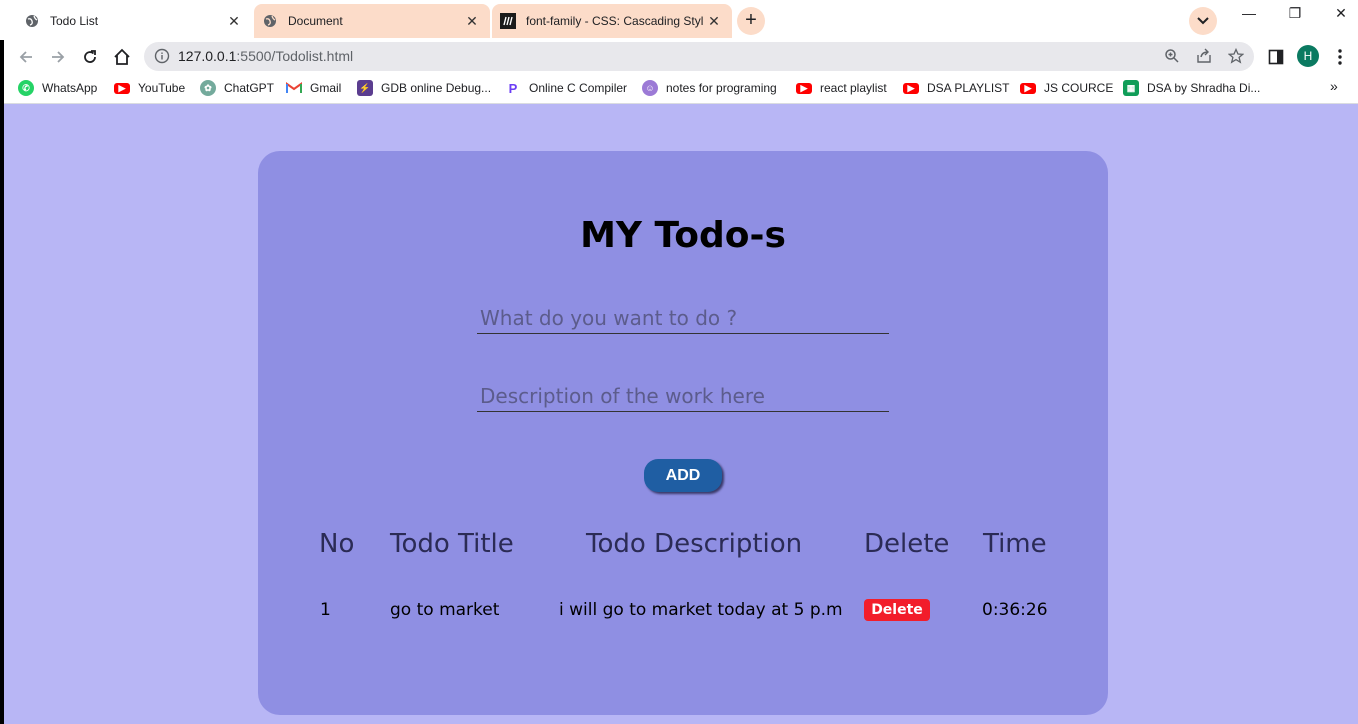  Describe the element at coordinates (1236, 56) in the screenshot. I see `bookmark-star-icon` at that location.